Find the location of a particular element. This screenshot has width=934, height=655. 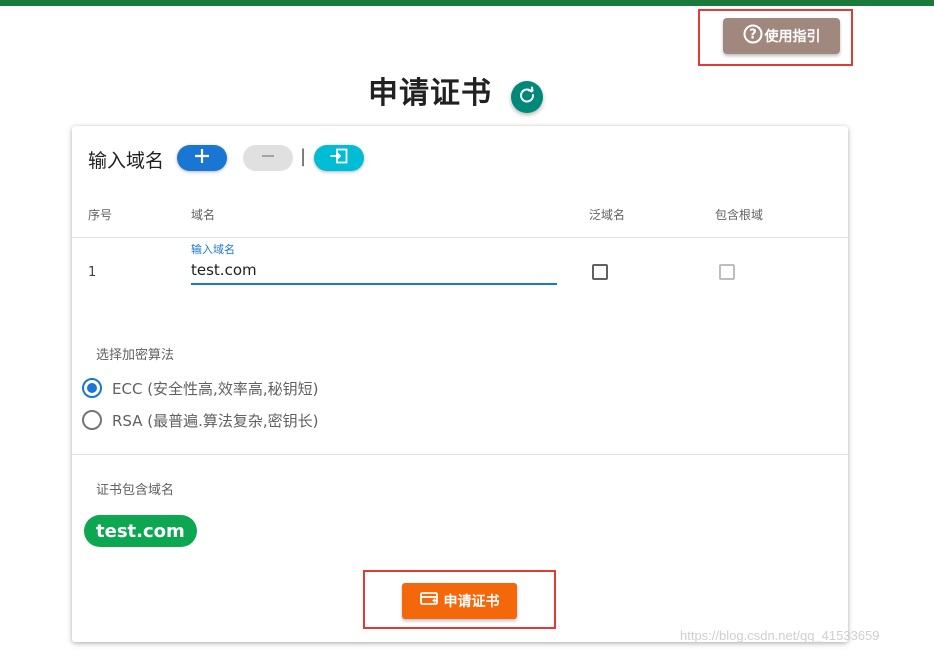

encryption-label: 选择加密算法 is located at coordinates (135, 355).